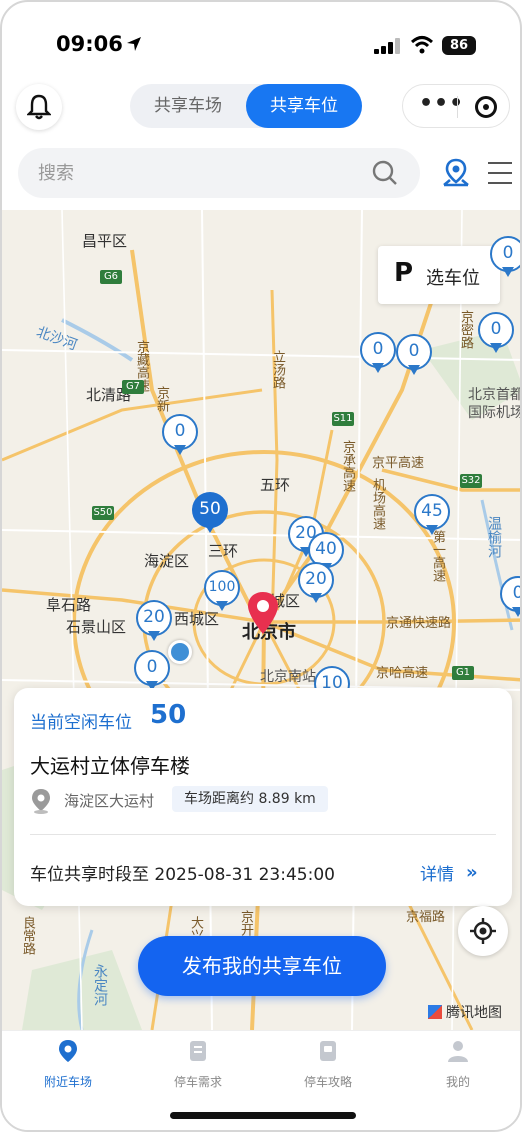 This screenshot has width=522, height=1132. Describe the element at coordinates (328, 1051) in the screenshot. I see `guide-book-icon` at that location.